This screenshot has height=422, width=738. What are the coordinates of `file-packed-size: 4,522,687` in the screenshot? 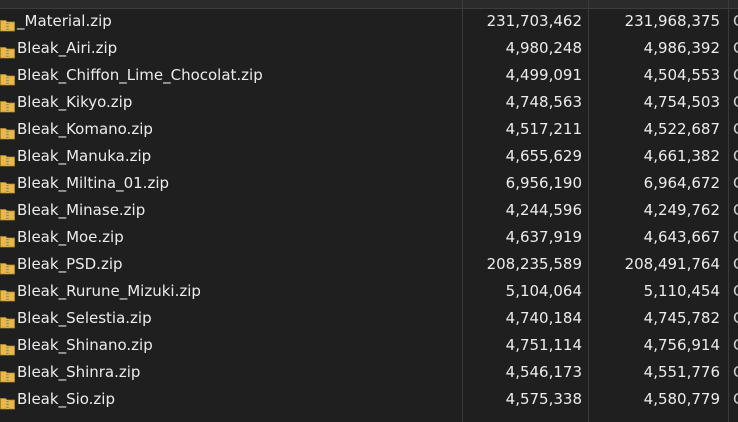 It's located at (681, 129).